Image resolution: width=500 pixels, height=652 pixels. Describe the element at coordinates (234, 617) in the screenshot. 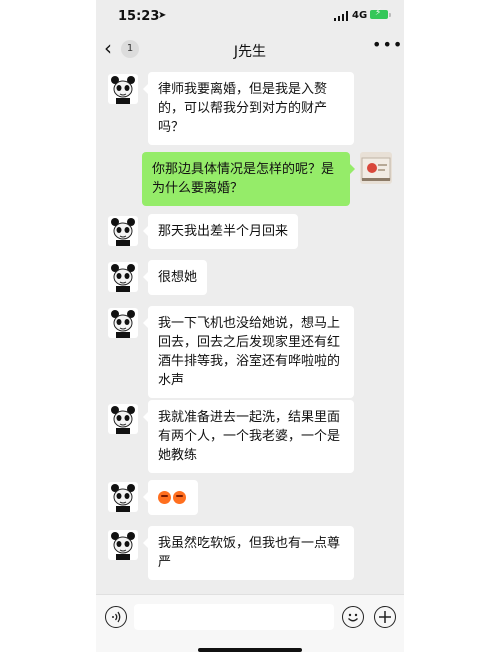

I see `message-input` at that location.